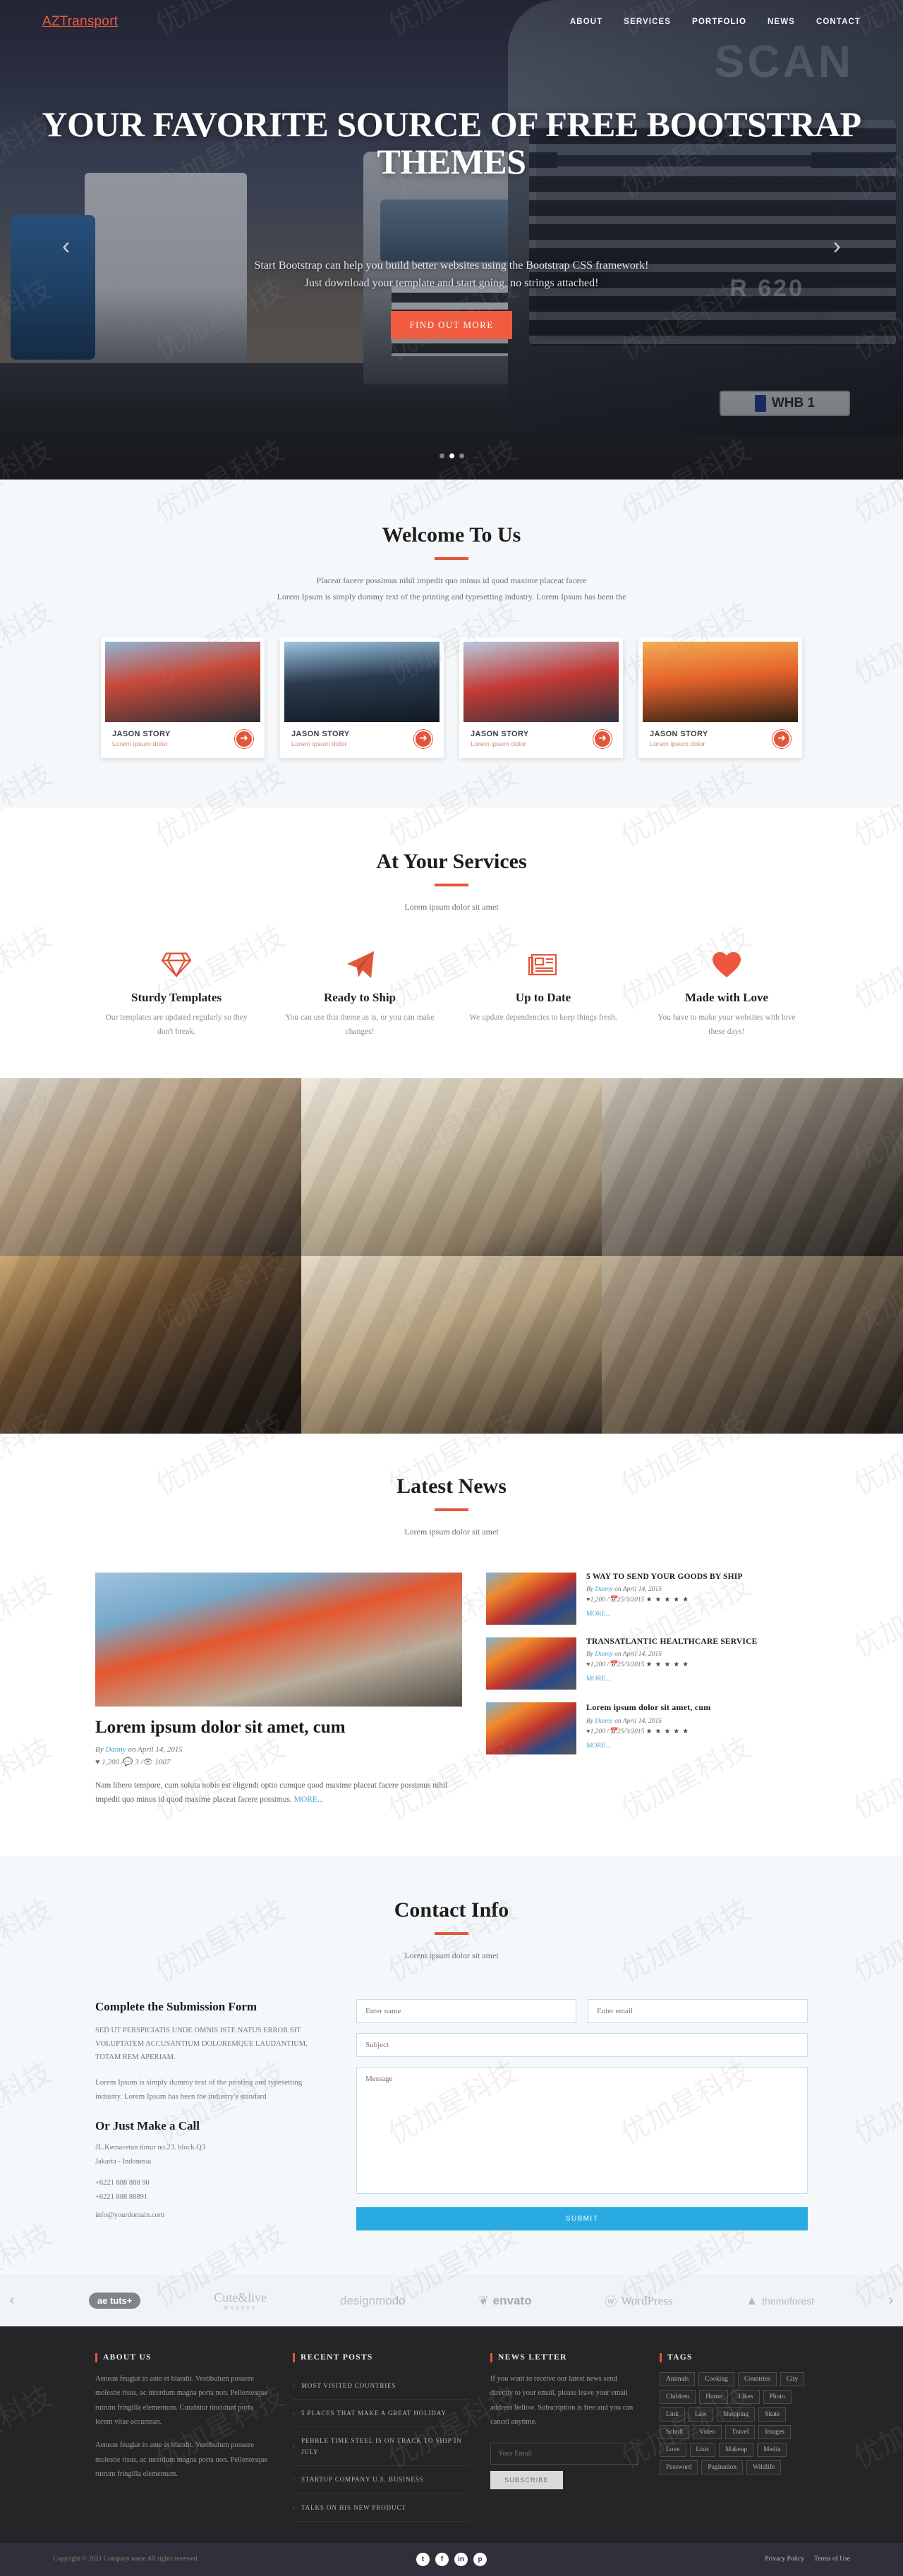 The height and width of the screenshot is (2576, 903). Describe the element at coordinates (736, 2415) in the screenshot. I see `tag-item: Shopping` at that location.